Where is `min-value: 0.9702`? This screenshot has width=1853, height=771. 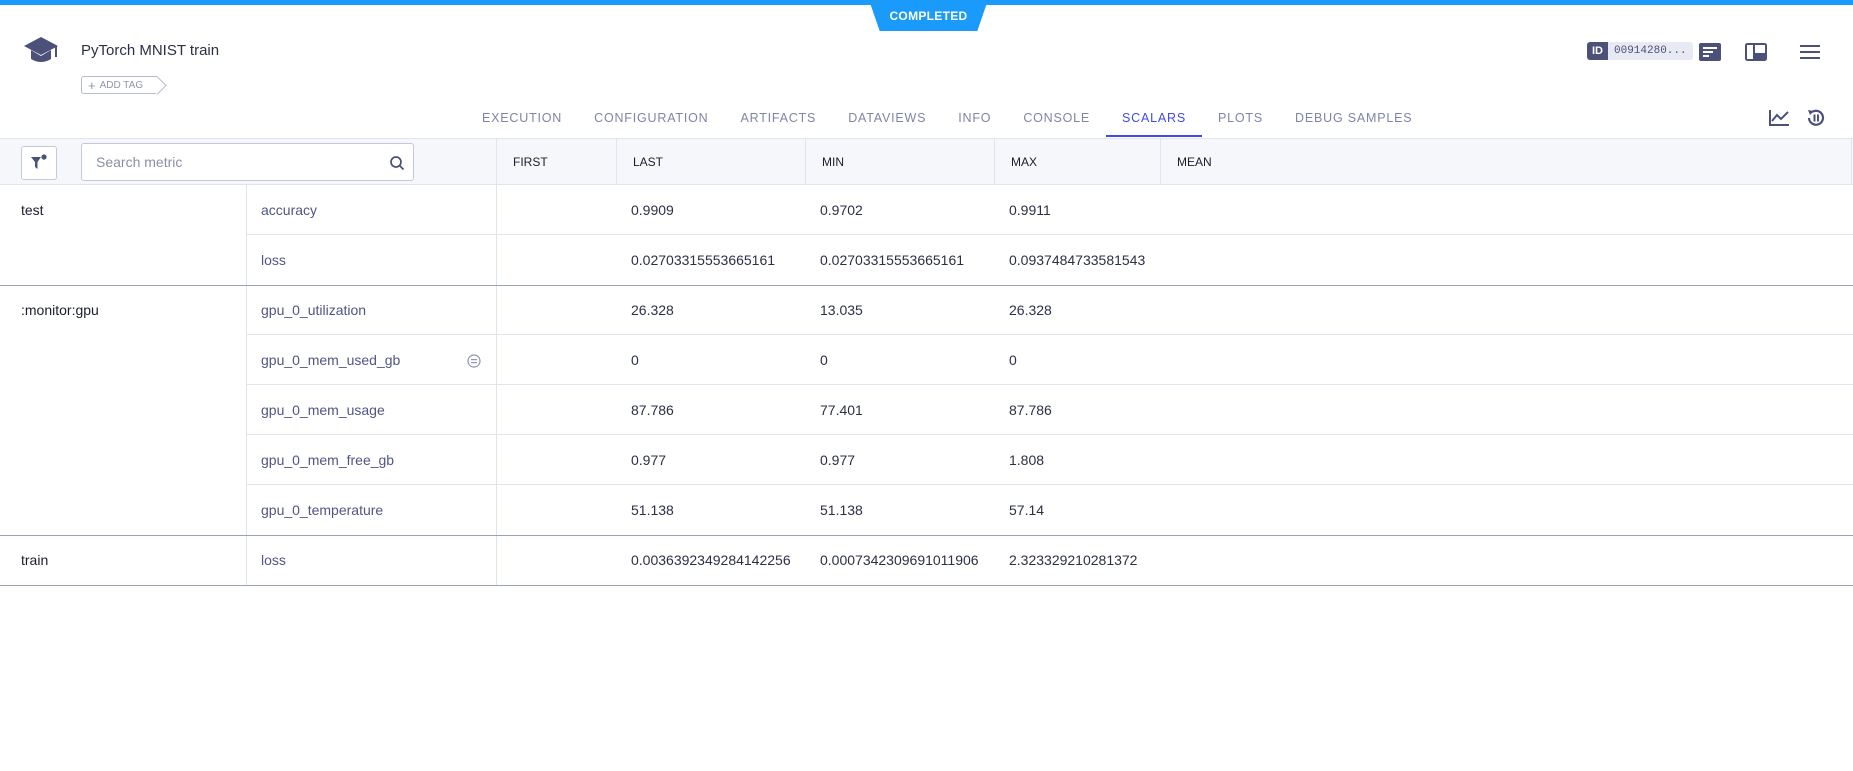
min-value: 0.9702 is located at coordinates (841, 210).